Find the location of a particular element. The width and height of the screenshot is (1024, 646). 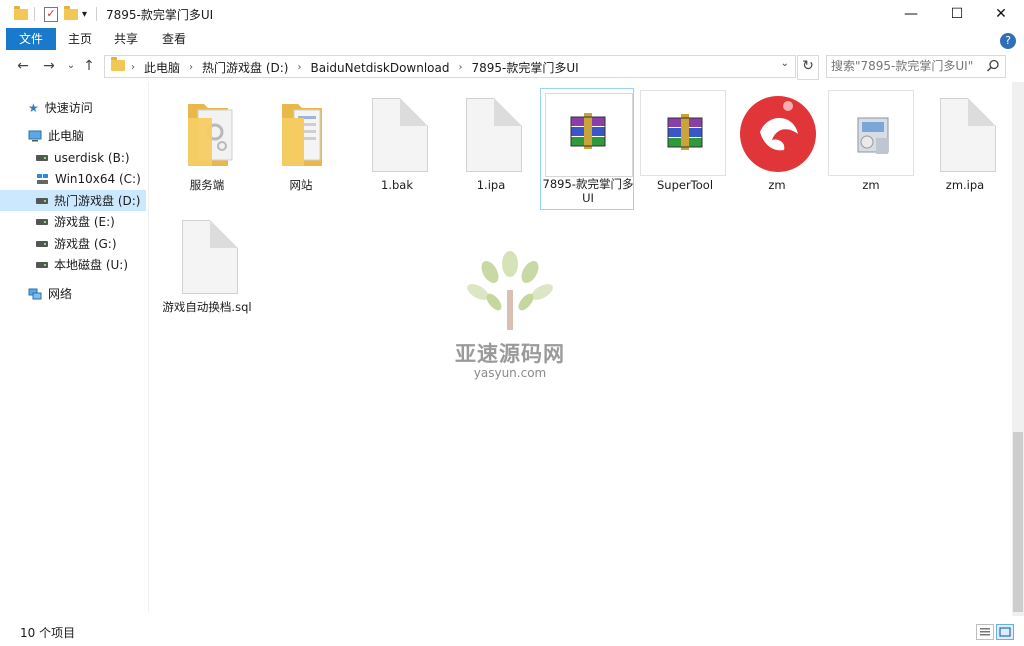

sidebar-item-drive-c: Win10x64 (C:) is located at coordinates (73, 178).